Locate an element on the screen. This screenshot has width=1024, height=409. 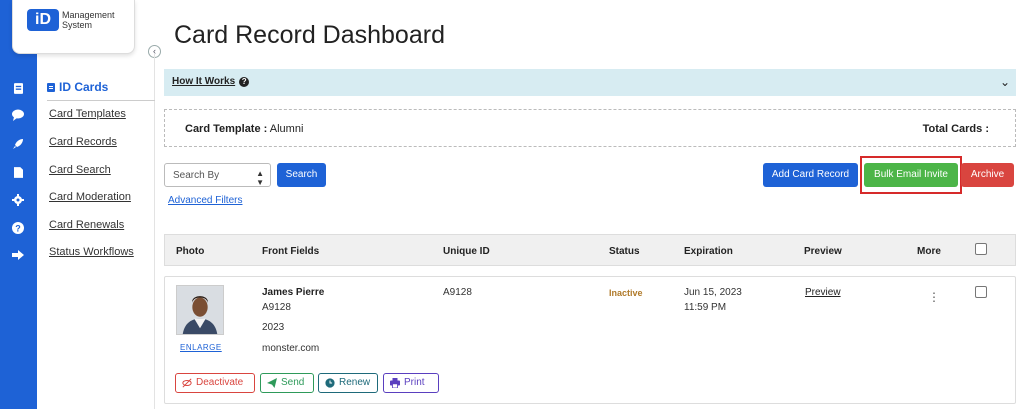
renew-button: Renew is located at coordinates (348, 383).